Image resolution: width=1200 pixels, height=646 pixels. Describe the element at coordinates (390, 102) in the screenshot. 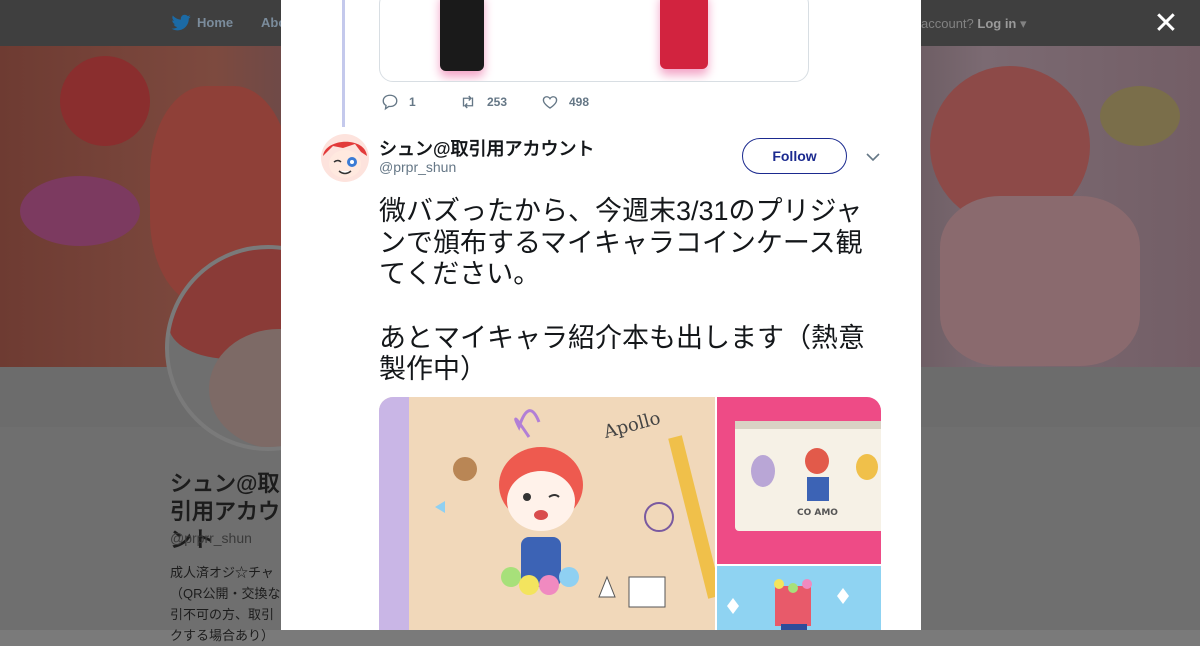

I see `reply-icon` at that location.